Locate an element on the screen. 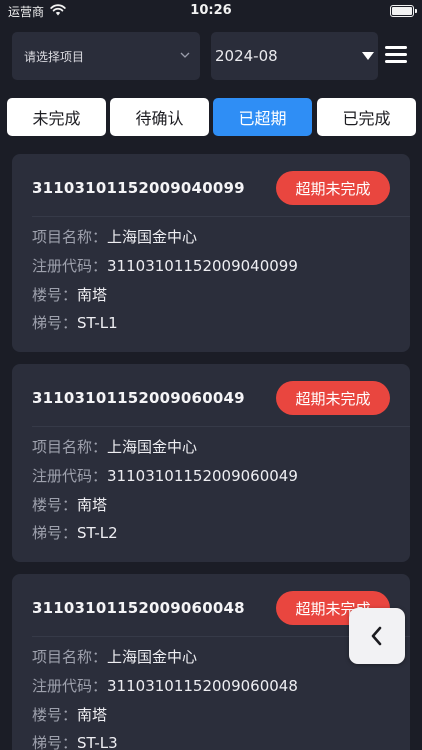 The height and width of the screenshot is (750, 422). elevator-row: 梯号：ST-L3 is located at coordinates (75, 741).